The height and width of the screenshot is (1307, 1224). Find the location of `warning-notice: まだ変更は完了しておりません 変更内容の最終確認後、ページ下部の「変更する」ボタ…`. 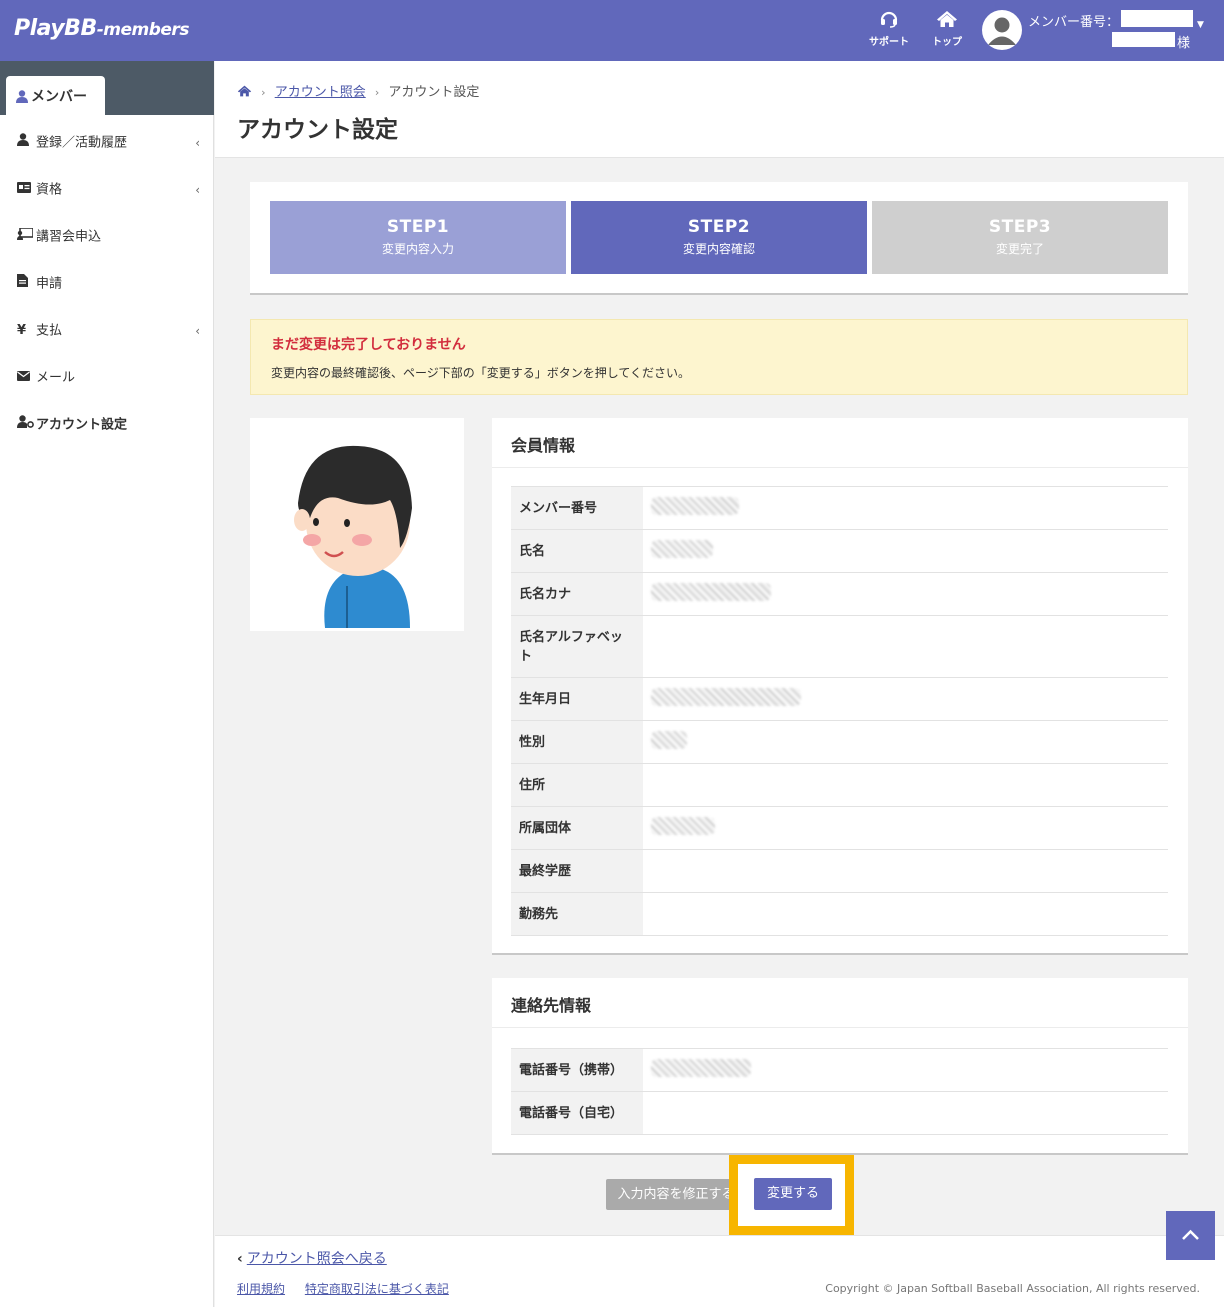

warning-notice: まだ変更は完了しておりません 変更内容の最終確認後、ページ下部の「変更する」ボタ… is located at coordinates (719, 357).